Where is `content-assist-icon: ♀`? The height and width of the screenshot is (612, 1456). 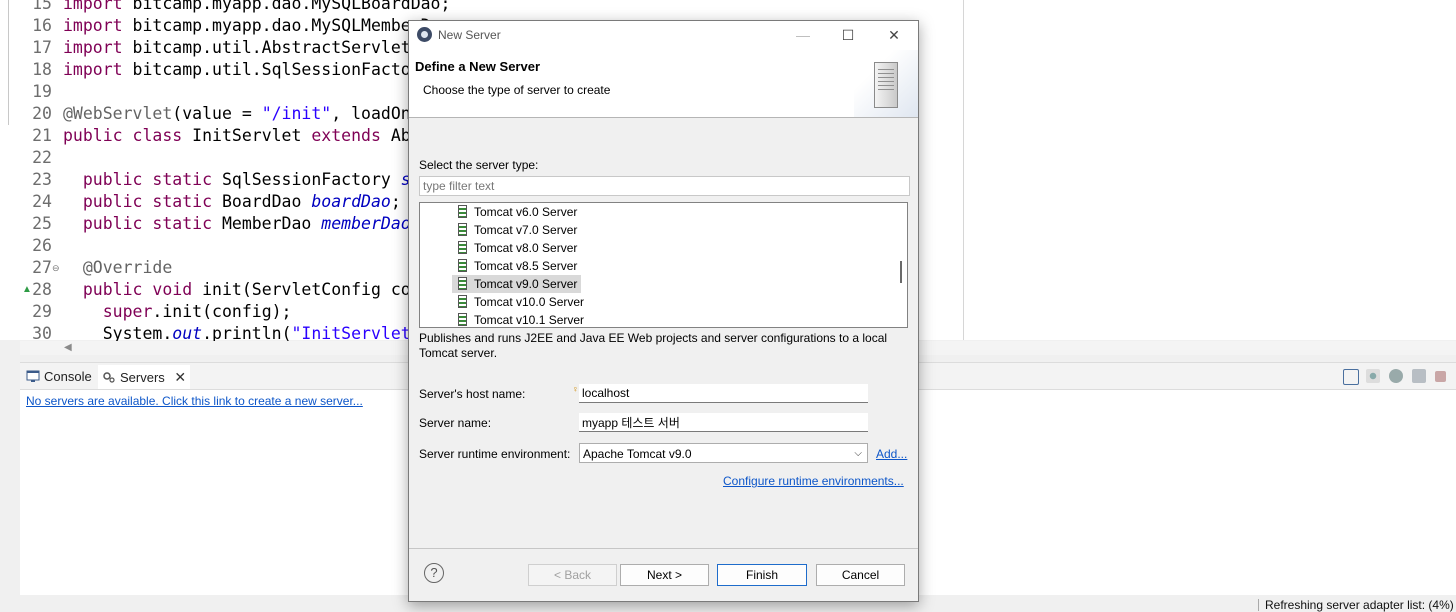
content-assist-icon: ♀ is located at coordinates (575, 389).